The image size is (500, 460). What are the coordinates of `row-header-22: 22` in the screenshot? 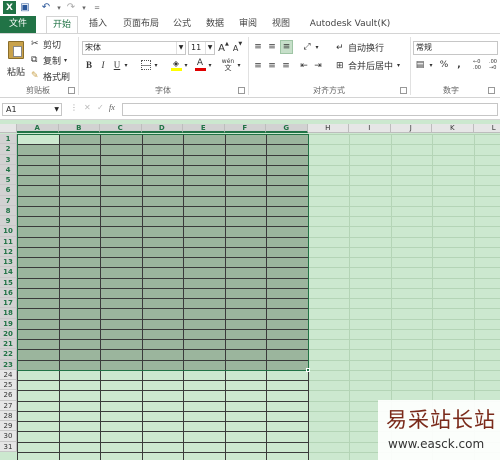 It's located at (8, 354).